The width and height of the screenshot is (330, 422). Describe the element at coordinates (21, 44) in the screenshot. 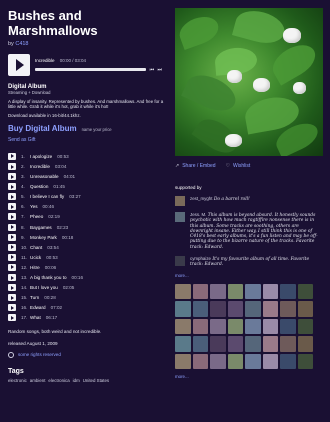

I see `artist-link: C418` at that location.